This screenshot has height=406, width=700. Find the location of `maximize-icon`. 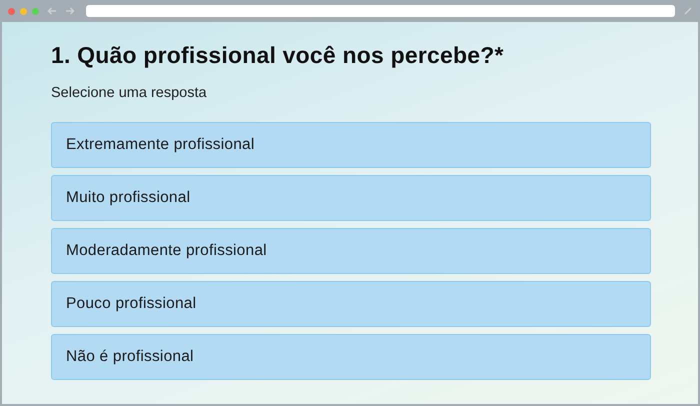

maximize-icon is located at coordinates (35, 11).